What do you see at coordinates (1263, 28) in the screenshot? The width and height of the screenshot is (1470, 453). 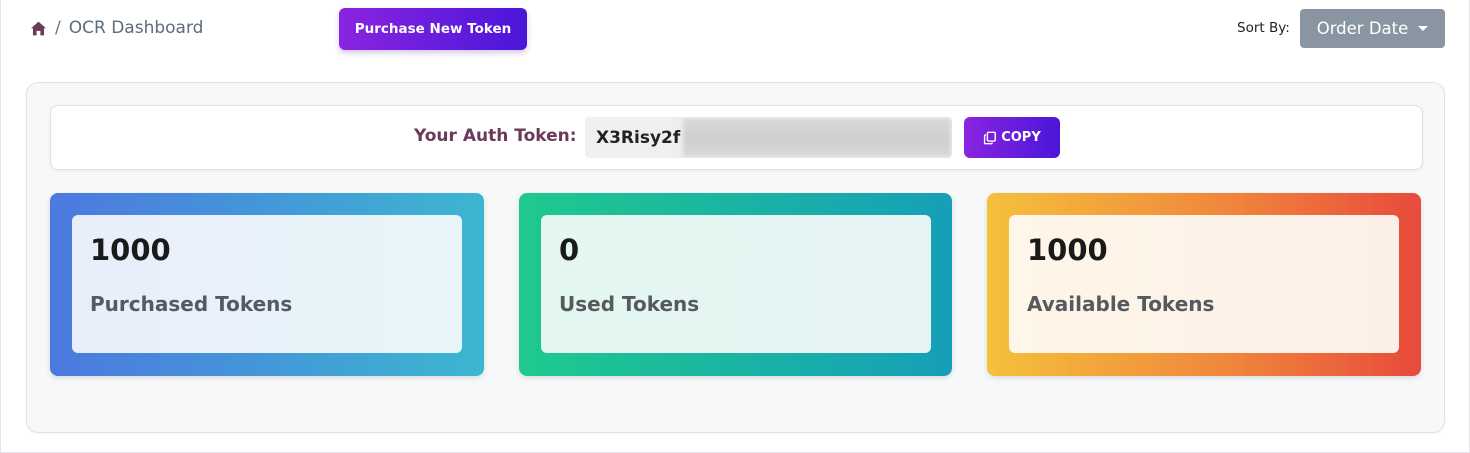 I see `sort-by-label: Sort By:` at bounding box center [1263, 28].